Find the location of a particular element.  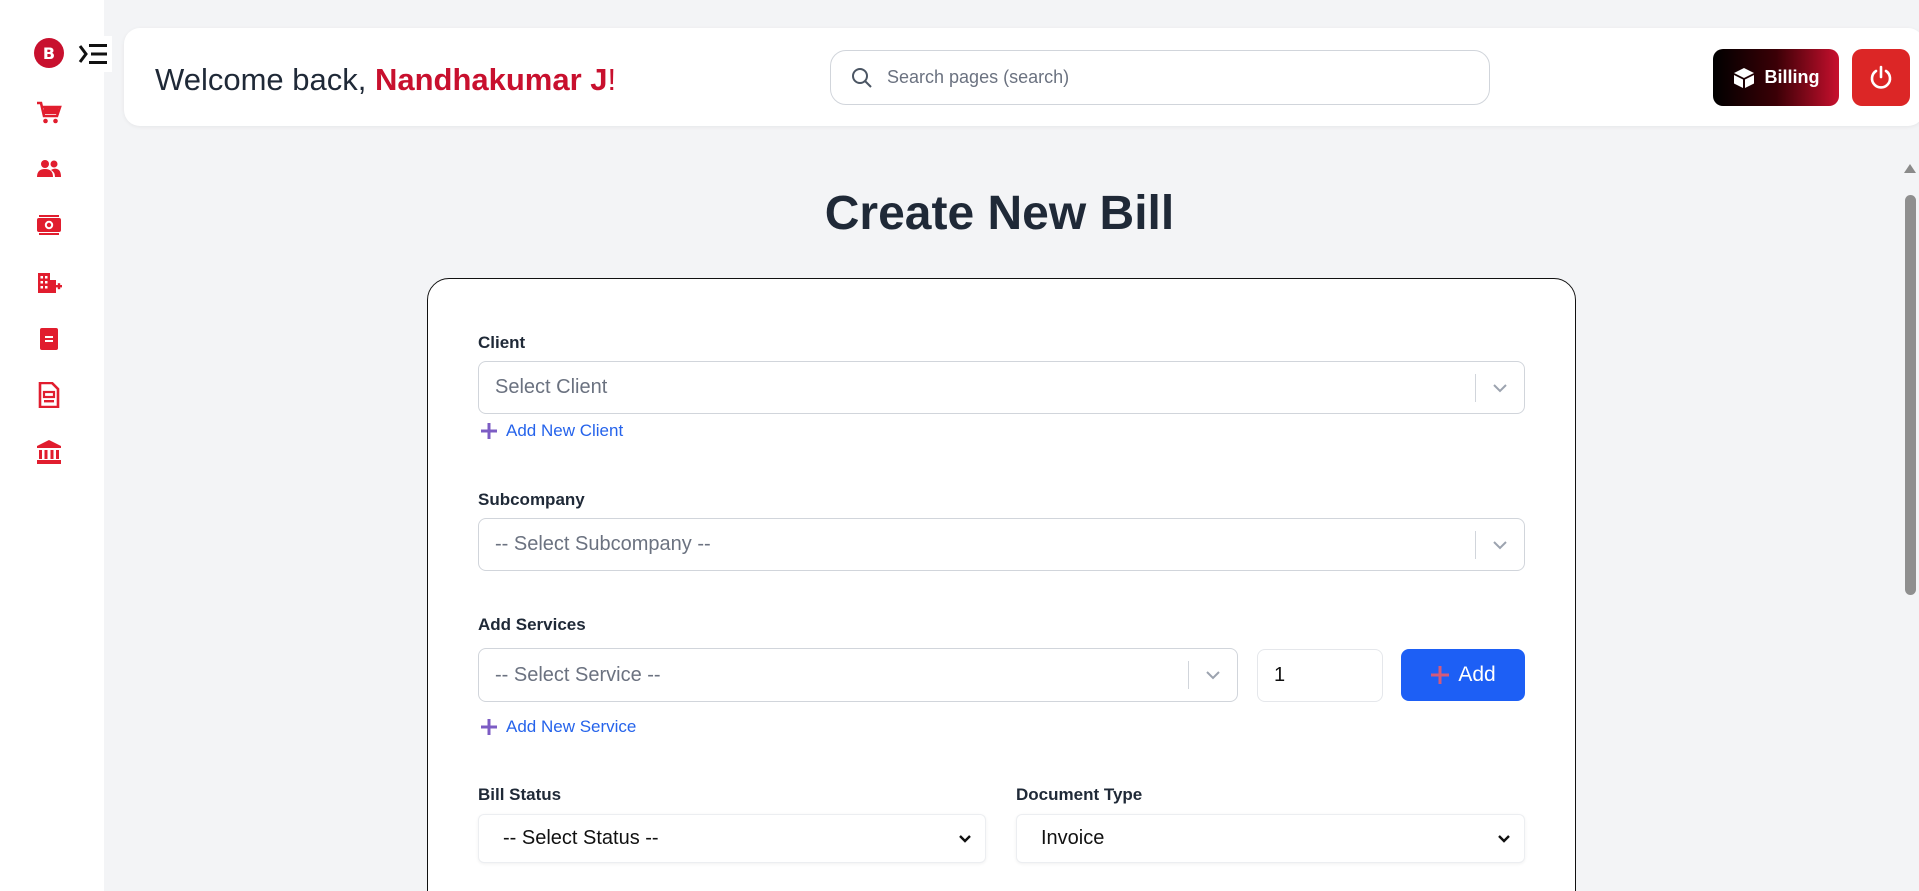

subcompany-select-placeholder: -- Select Subcompany -- is located at coordinates (603, 544).